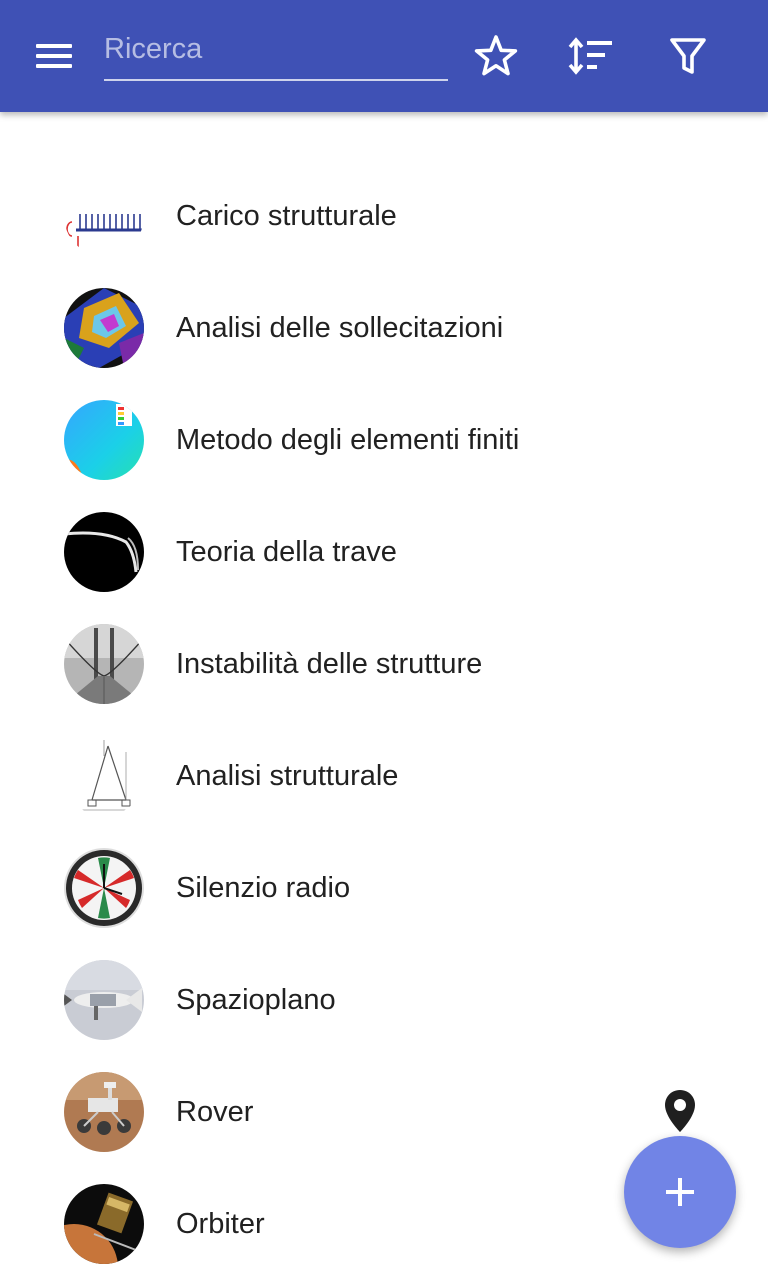 Image resolution: width=768 pixels, height=1280 pixels. Describe the element at coordinates (104, 1112) in the screenshot. I see `thumbnail-mars-rover` at that location.